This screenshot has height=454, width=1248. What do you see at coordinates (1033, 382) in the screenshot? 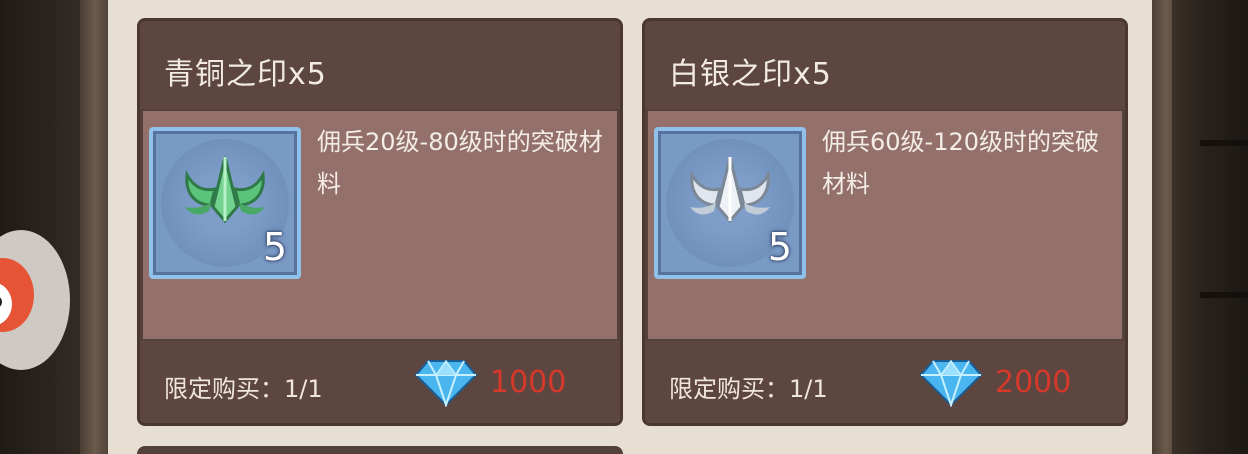
I see `price-label: 2000` at bounding box center [1033, 382].